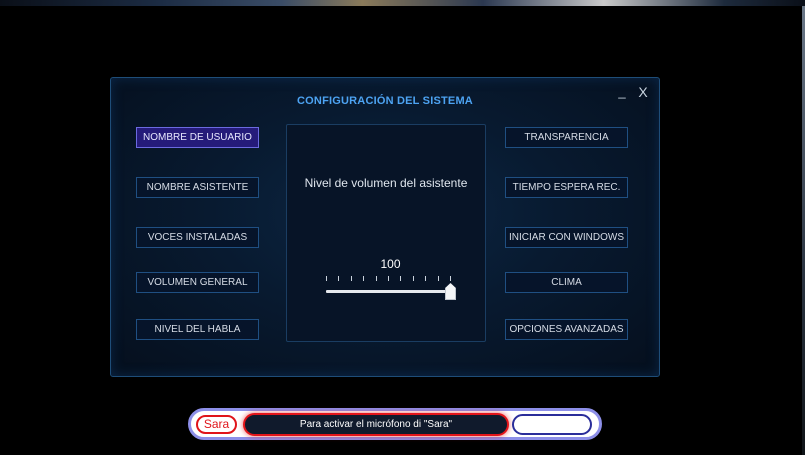 Image resolution: width=805 pixels, height=455 pixels. What do you see at coordinates (386, 183) in the screenshot?
I see `volume-panel-label: Nivel de volumen del asistente` at bounding box center [386, 183].